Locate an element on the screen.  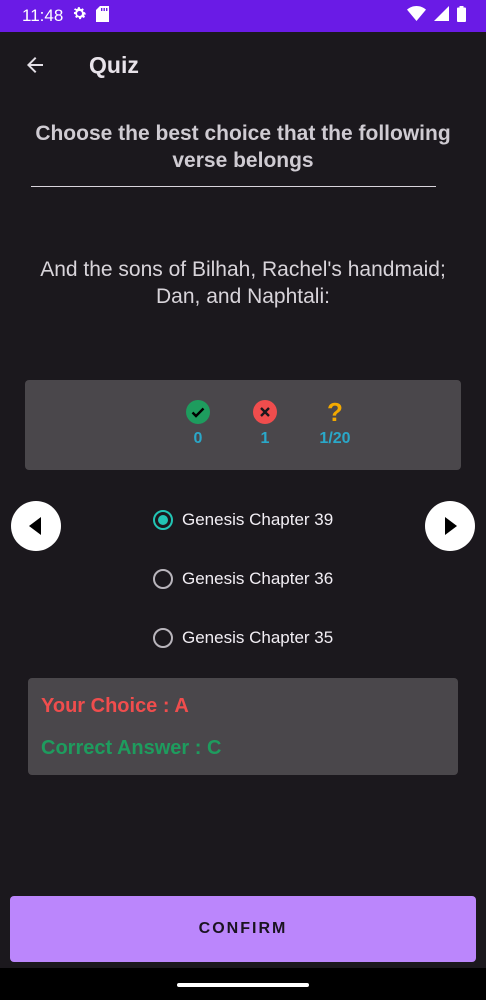
confirm-button: CONFIRM is located at coordinates (243, 929).